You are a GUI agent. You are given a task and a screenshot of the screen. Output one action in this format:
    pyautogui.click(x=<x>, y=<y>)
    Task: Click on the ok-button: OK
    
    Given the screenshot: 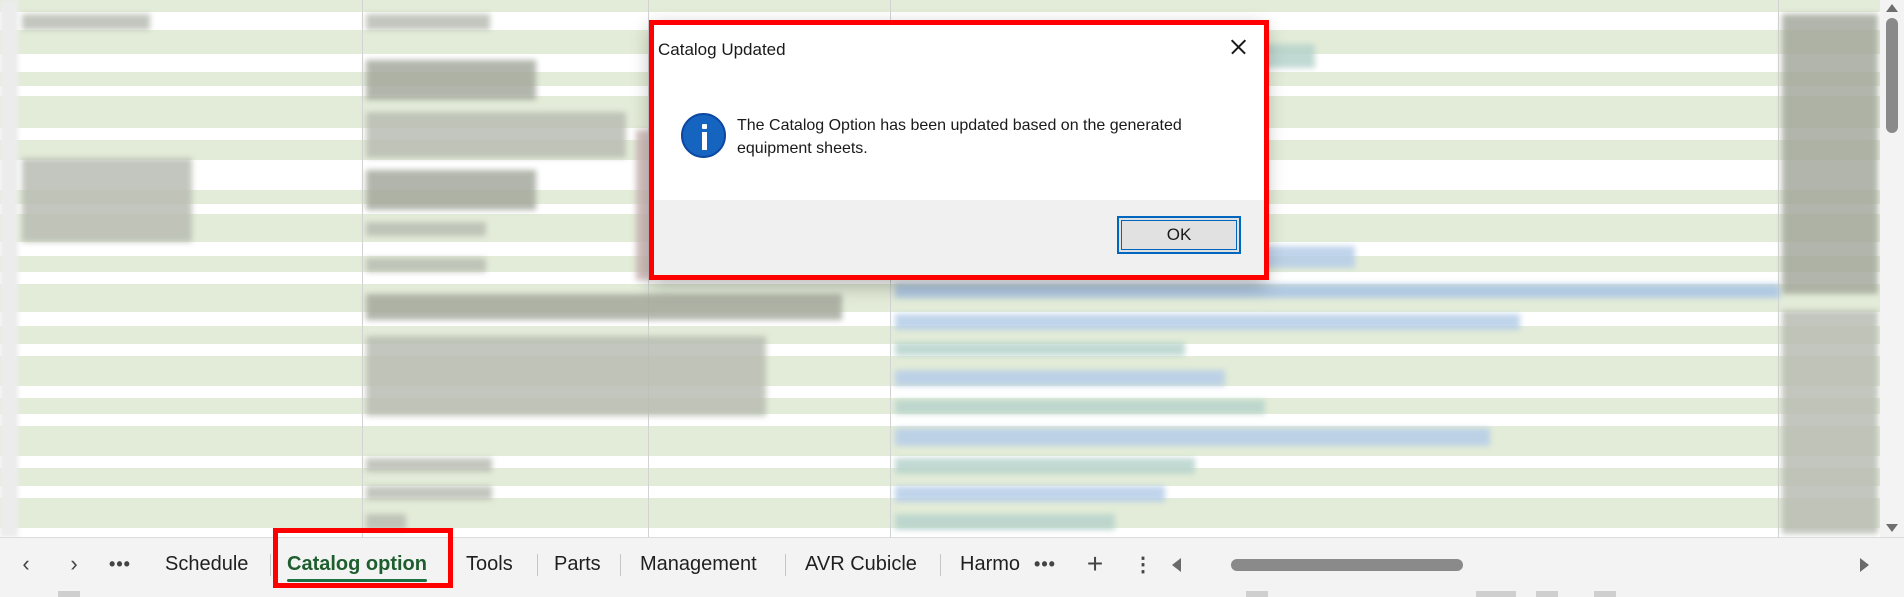 What is the action you would take?
    pyautogui.click(x=1179, y=235)
    